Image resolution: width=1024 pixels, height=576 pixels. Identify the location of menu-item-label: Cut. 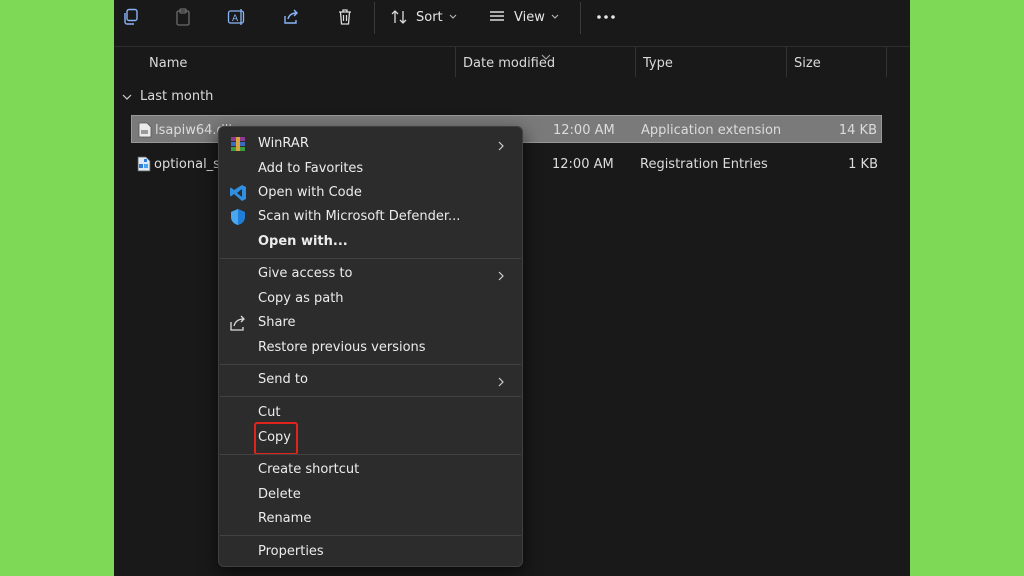
(269, 412).